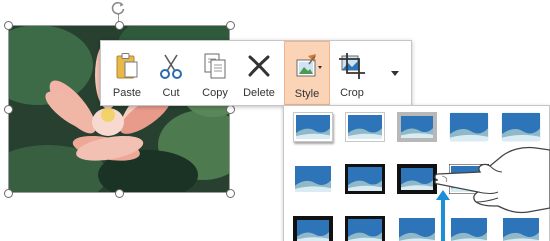 This screenshot has height=241, width=550. Describe the element at coordinates (417, 179) in the screenshot. I see `style-thumbnail-r2-c3` at that location.